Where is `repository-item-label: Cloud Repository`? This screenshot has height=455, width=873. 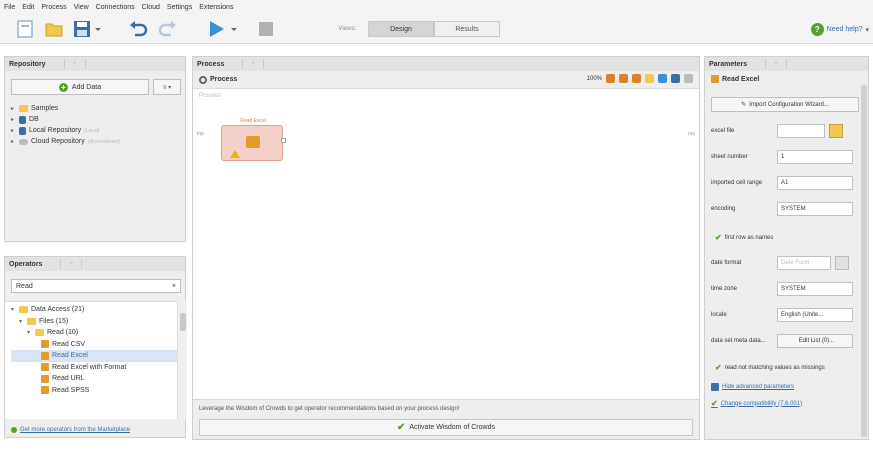
repository-item-label: Cloud Repository is located at coordinates (58, 141).